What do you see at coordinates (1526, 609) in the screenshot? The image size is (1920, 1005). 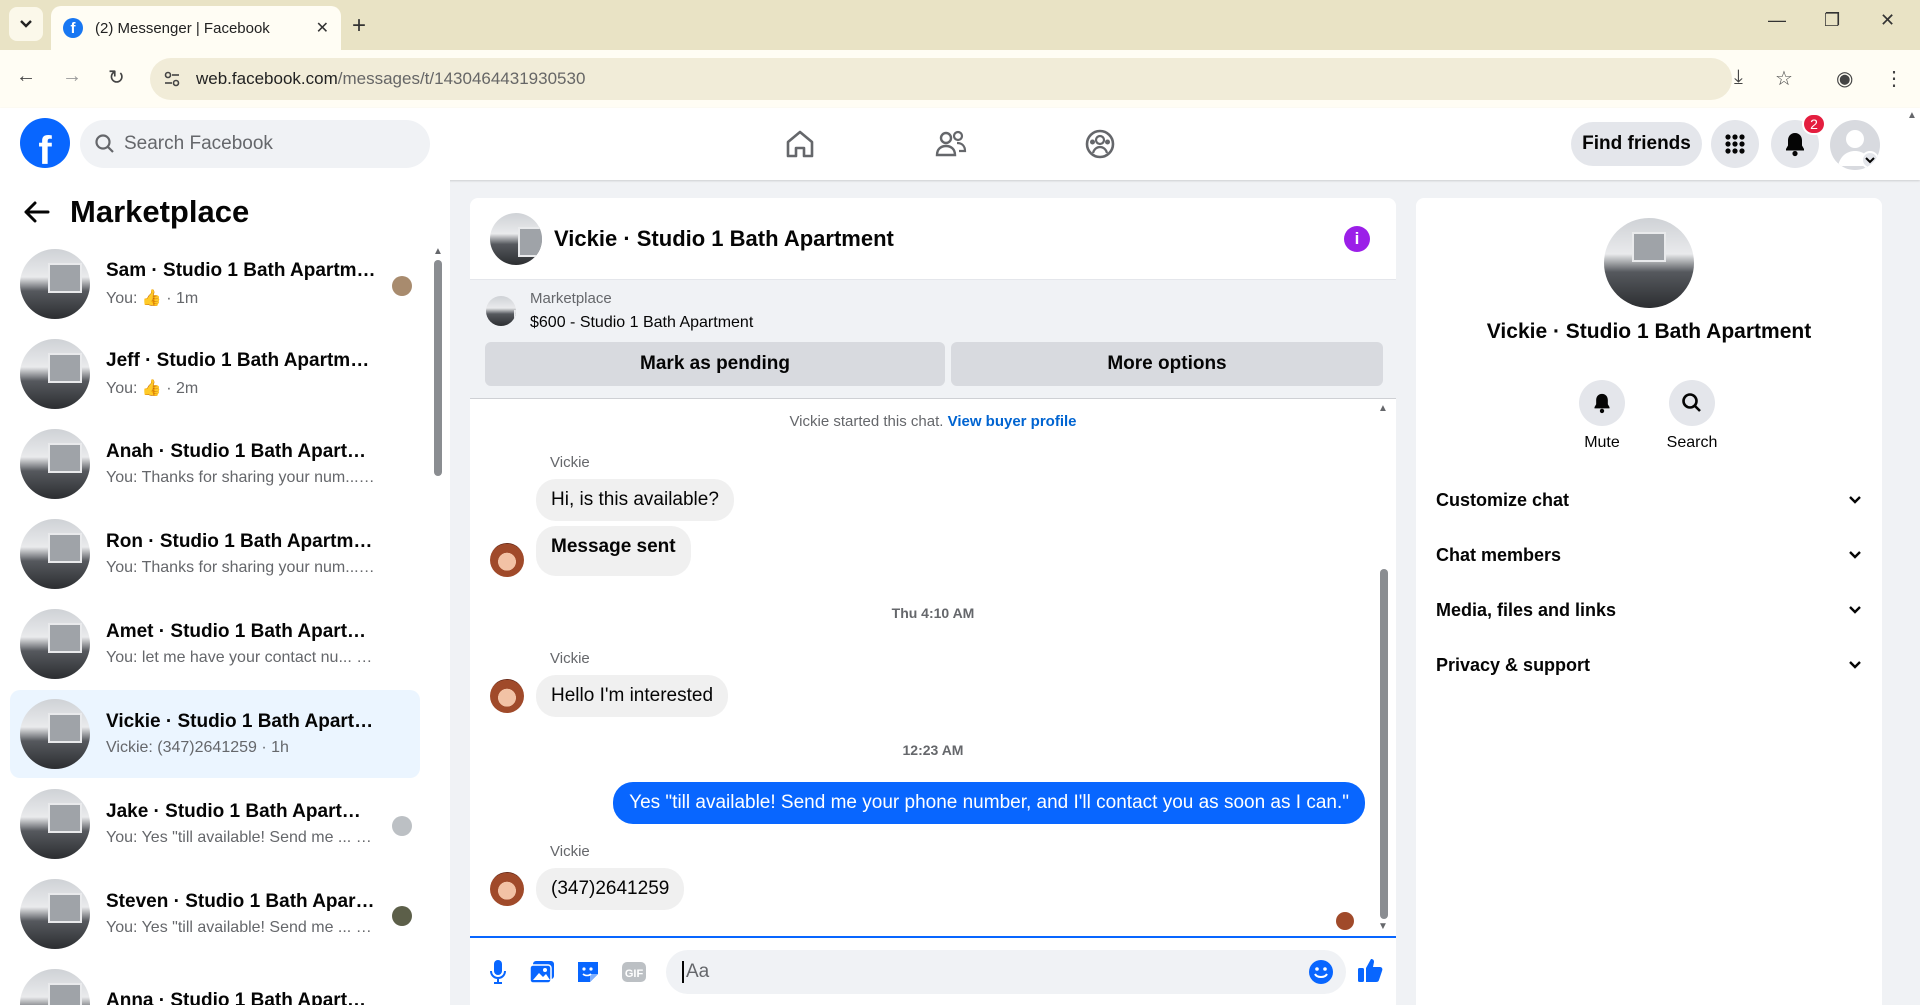 I see `section-label: Media, files and links` at bounding box center [1526, 609].